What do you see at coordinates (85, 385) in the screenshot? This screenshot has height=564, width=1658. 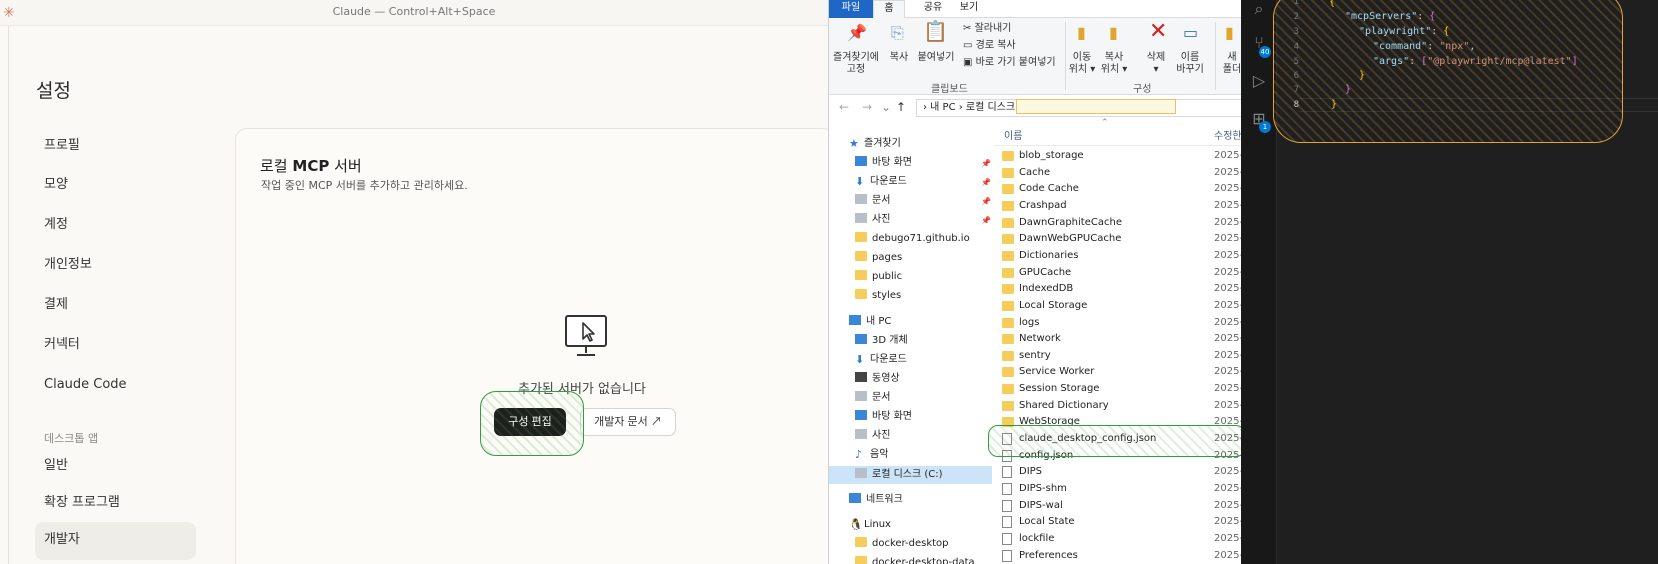 I see `nav-item-claude-code: Claude Code` at bounding box center [85, 385].